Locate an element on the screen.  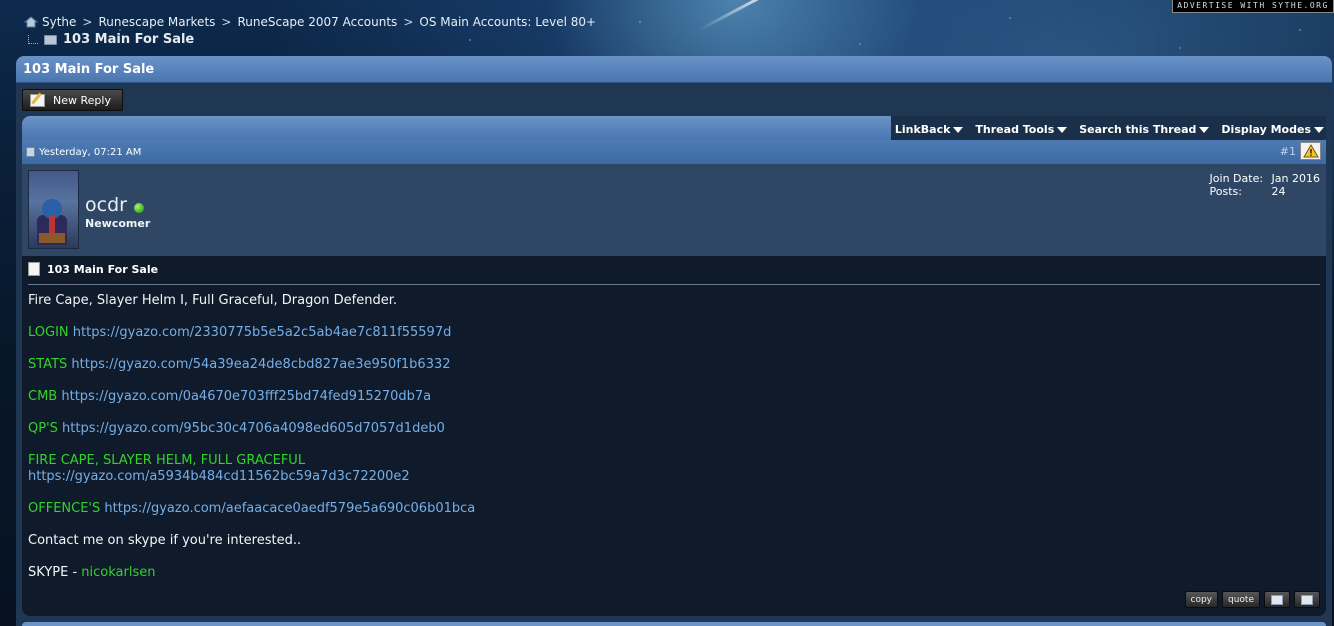
menu-display-modes: Display Modes is located at coordinates (1272, 131).